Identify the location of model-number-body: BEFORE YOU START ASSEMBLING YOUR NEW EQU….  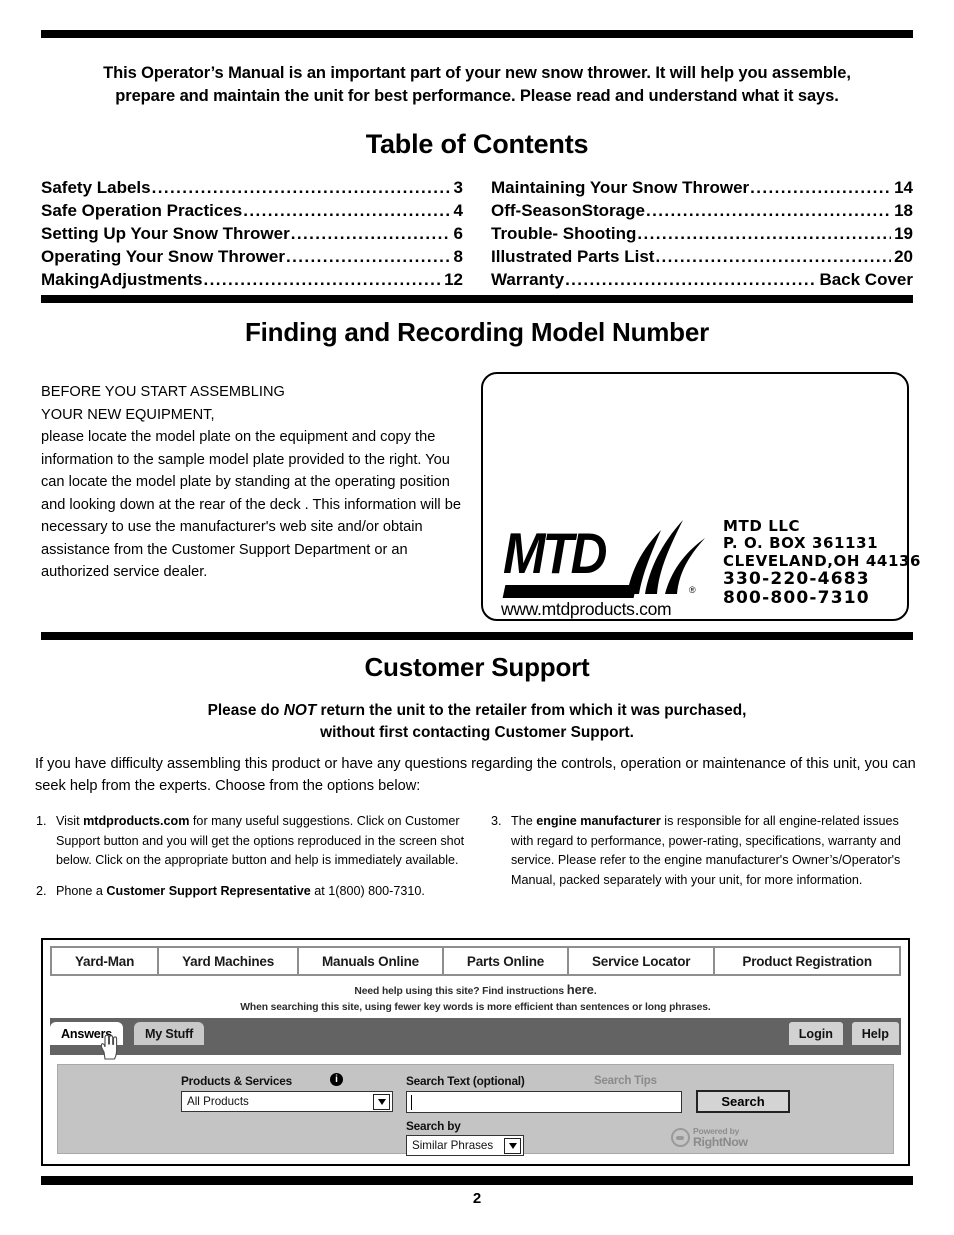
(251, 482).